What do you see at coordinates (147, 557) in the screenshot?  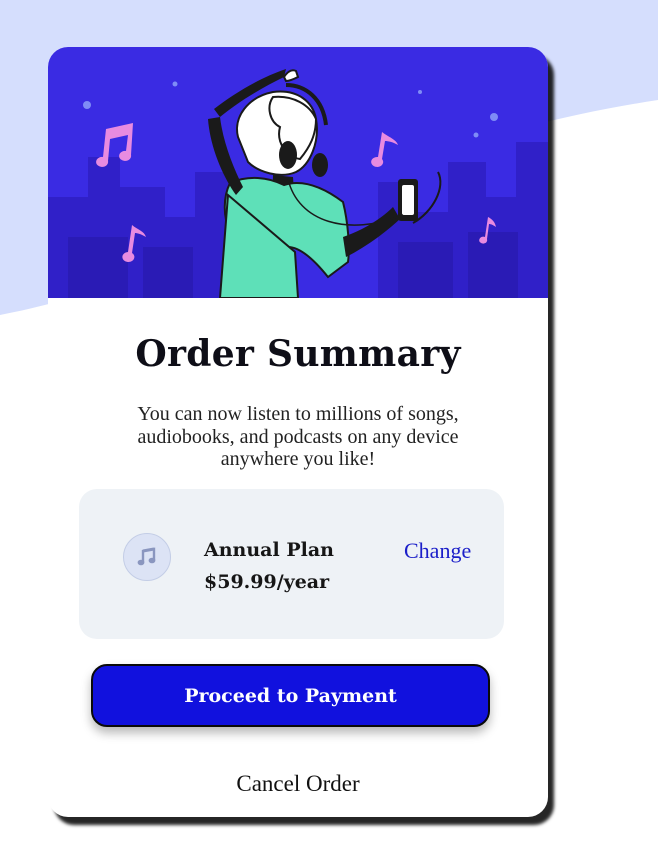 I see `music-note-icon` at bounding box center [147, 557].